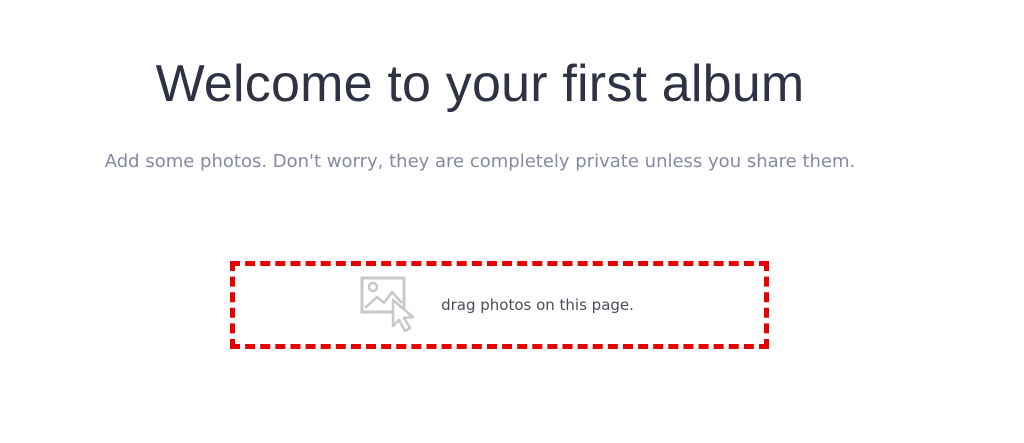 This screenshot has height=443, width=1024. What do you see at coordinates (387, 304) in the screenshot?
I see `drag-photo-icon` at bounding box center [387, 304].